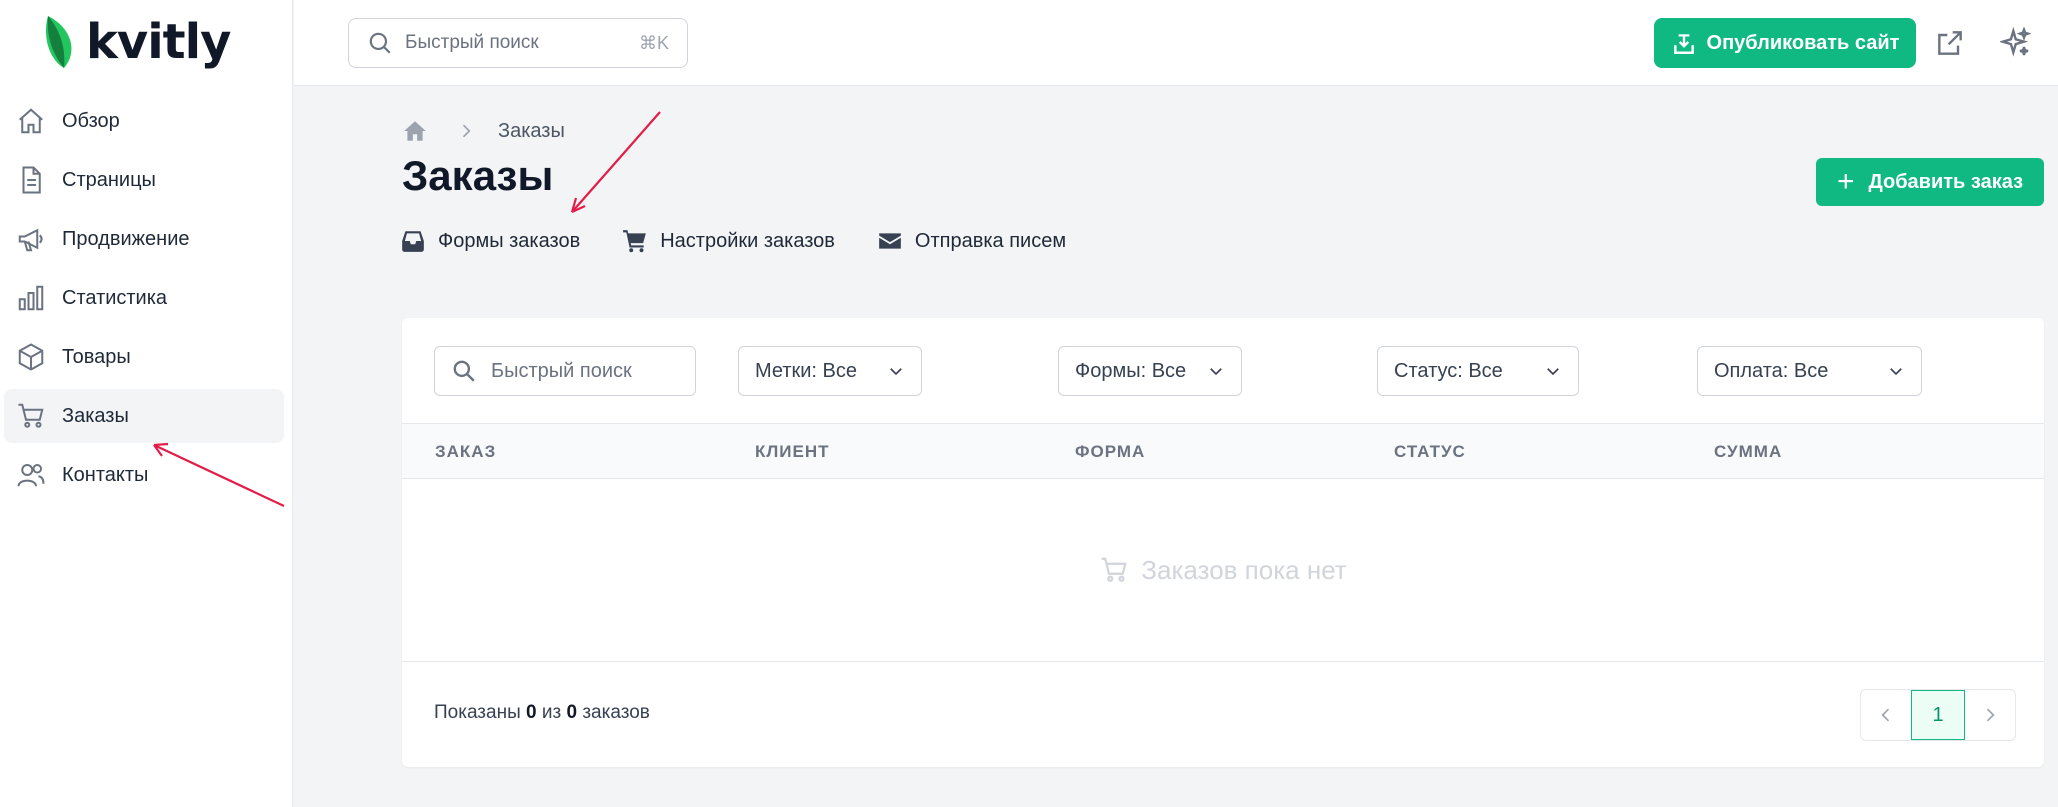  I want to click on sidebar-item-promotion: Продвижение, so click(144, 239).